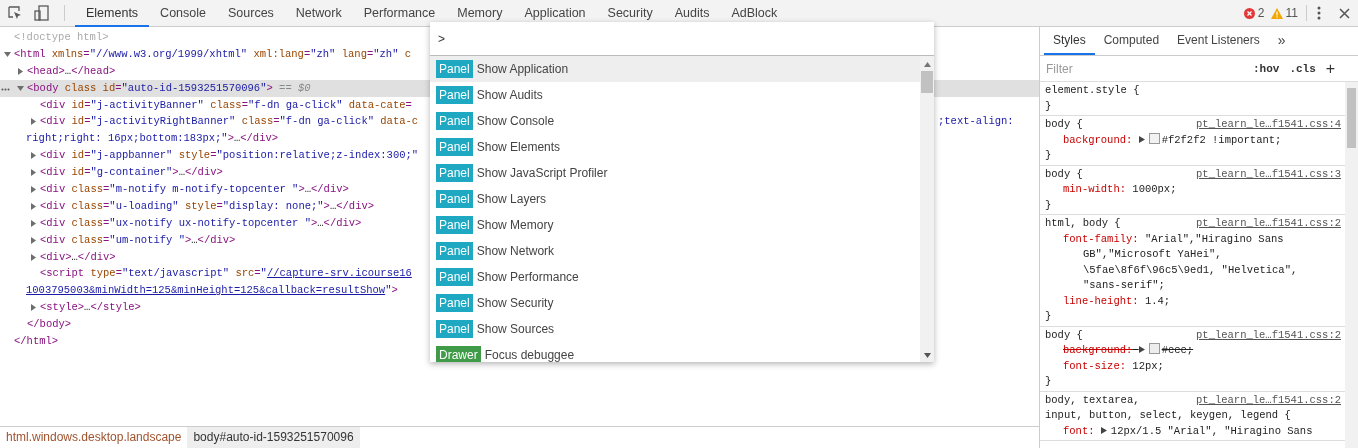 This screenshot has height=448, width=1358. Describe the element at coordinates (78, 257) in the screenshot. I see `dom-node-line: <div>…</div>` at that location.